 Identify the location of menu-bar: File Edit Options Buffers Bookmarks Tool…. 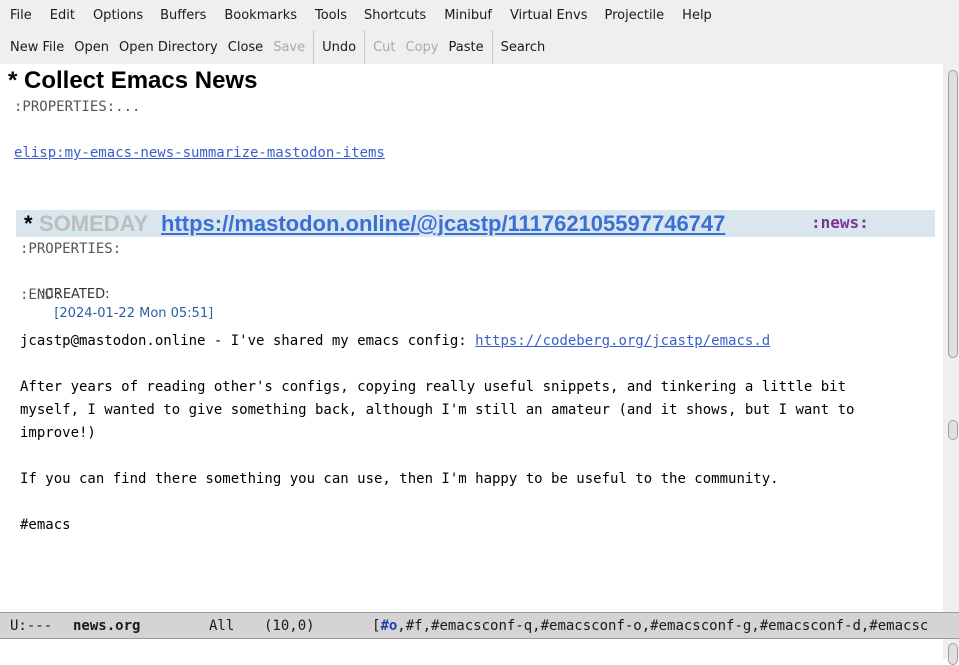
(479, 15).